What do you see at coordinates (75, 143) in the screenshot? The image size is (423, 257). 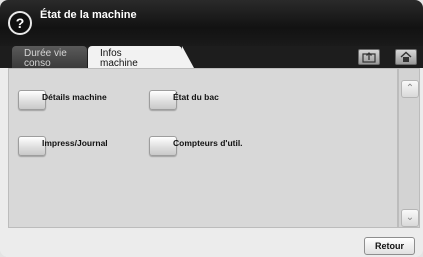 I see `print-report-label: Impress/Journal` at bounding box center [75, 143].